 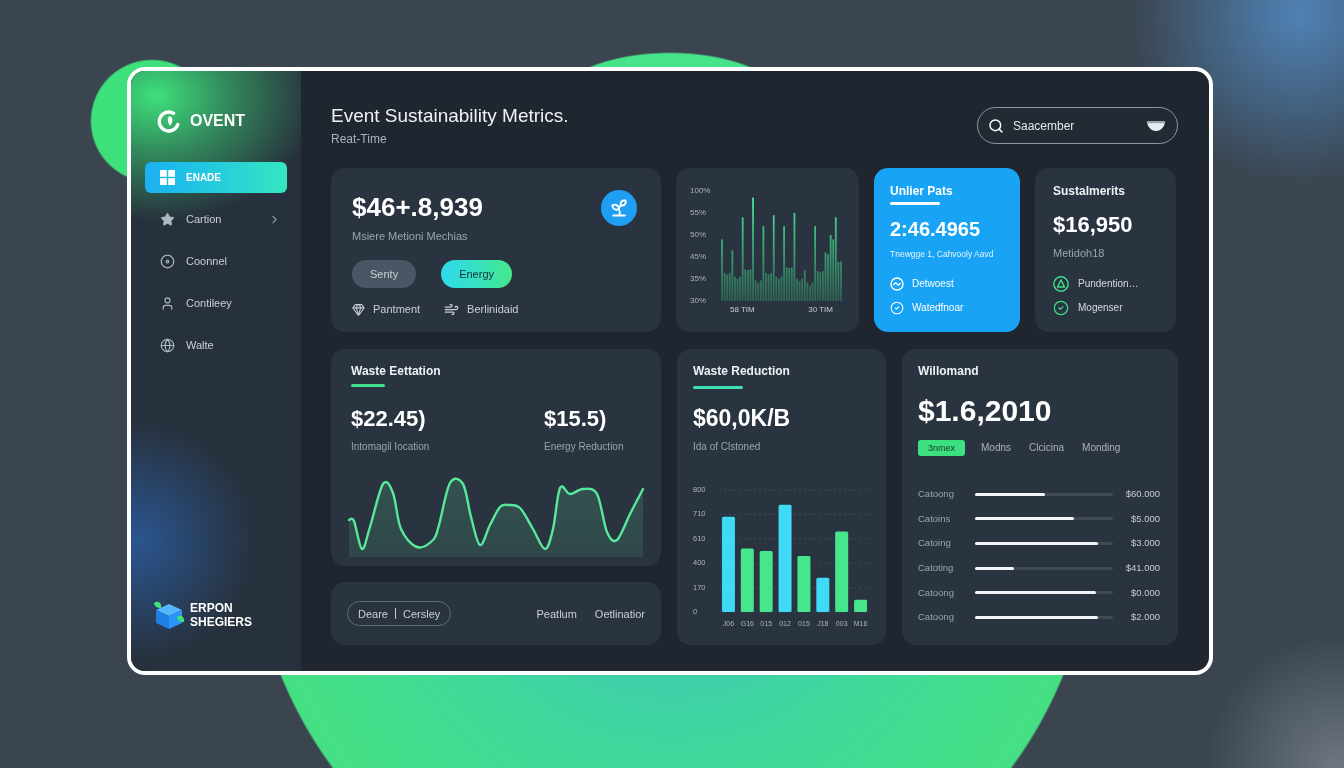 What do you see at coordinates (942, 254) in the screenshot?
I see `metric-caption: Tnewgge 1, Cahvooly Aavd` at bounding box center [942, 254].